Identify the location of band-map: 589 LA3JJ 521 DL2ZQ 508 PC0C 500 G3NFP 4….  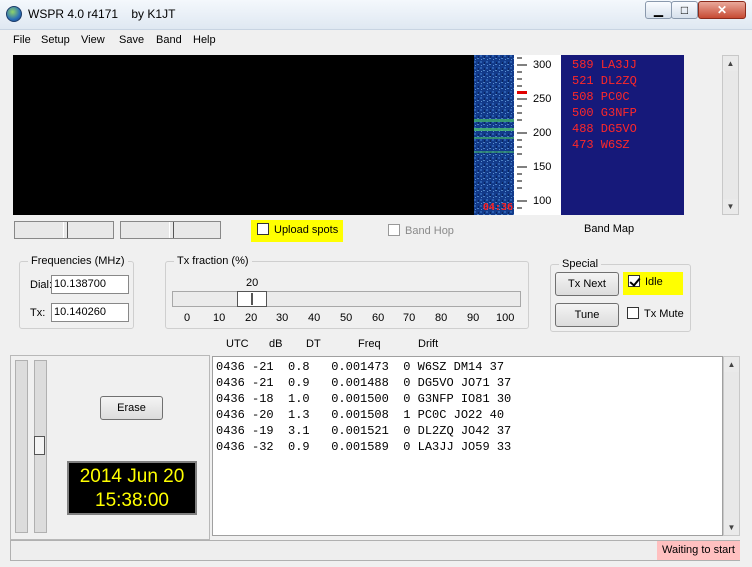
(622, 135).